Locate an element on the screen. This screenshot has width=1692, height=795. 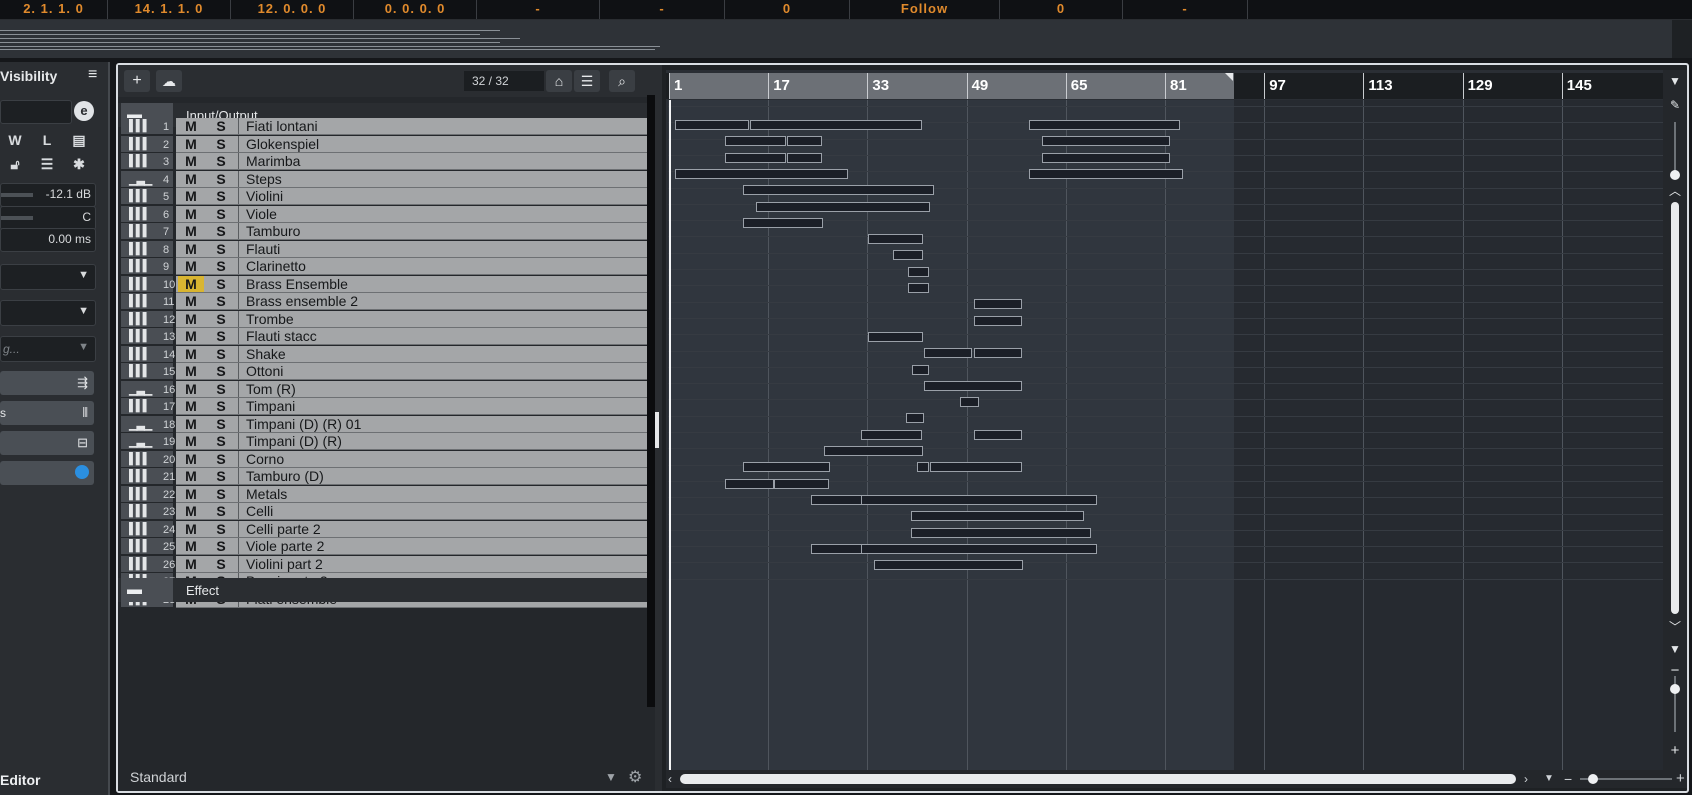
track-name: Marimba is located at coordinates (273, 161).